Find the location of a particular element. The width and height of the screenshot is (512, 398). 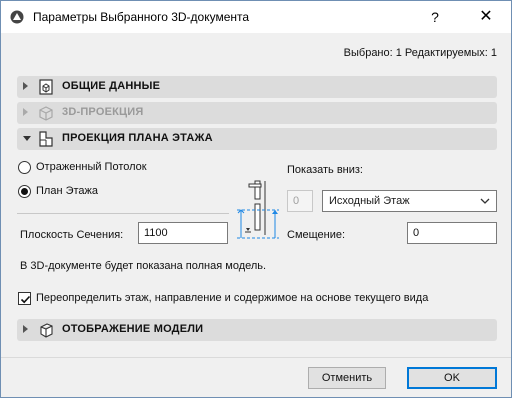

cut-plane-input: 1100 is located at coordinates (183, 233).